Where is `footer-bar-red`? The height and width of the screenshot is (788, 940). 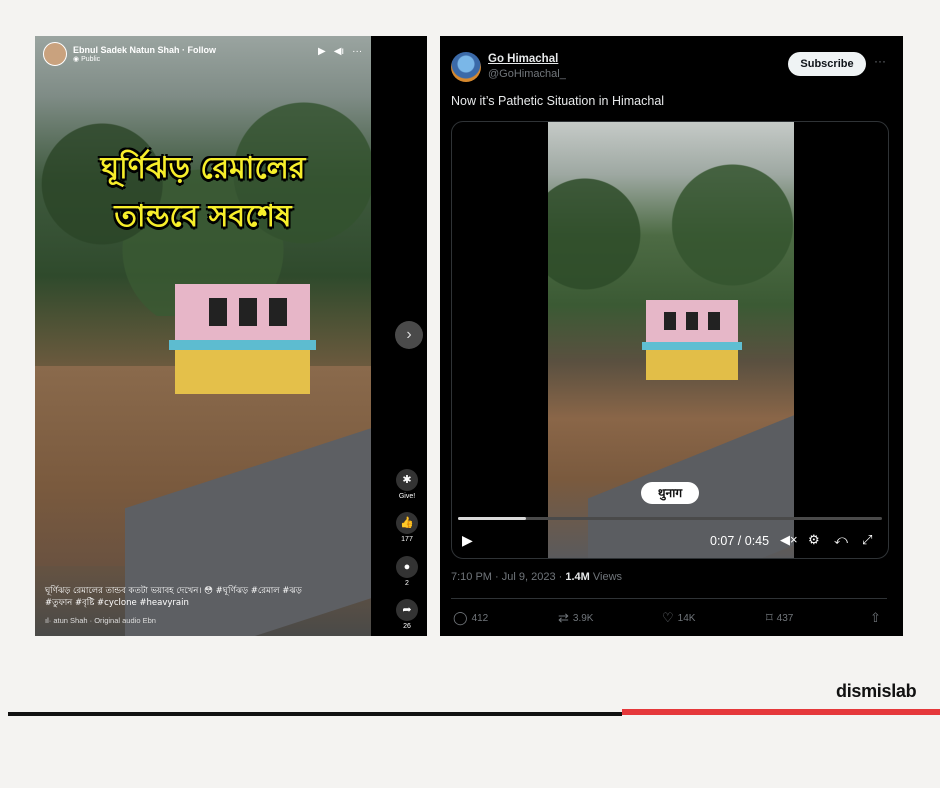 footer-bar-red is located at coordinates (781, 712).